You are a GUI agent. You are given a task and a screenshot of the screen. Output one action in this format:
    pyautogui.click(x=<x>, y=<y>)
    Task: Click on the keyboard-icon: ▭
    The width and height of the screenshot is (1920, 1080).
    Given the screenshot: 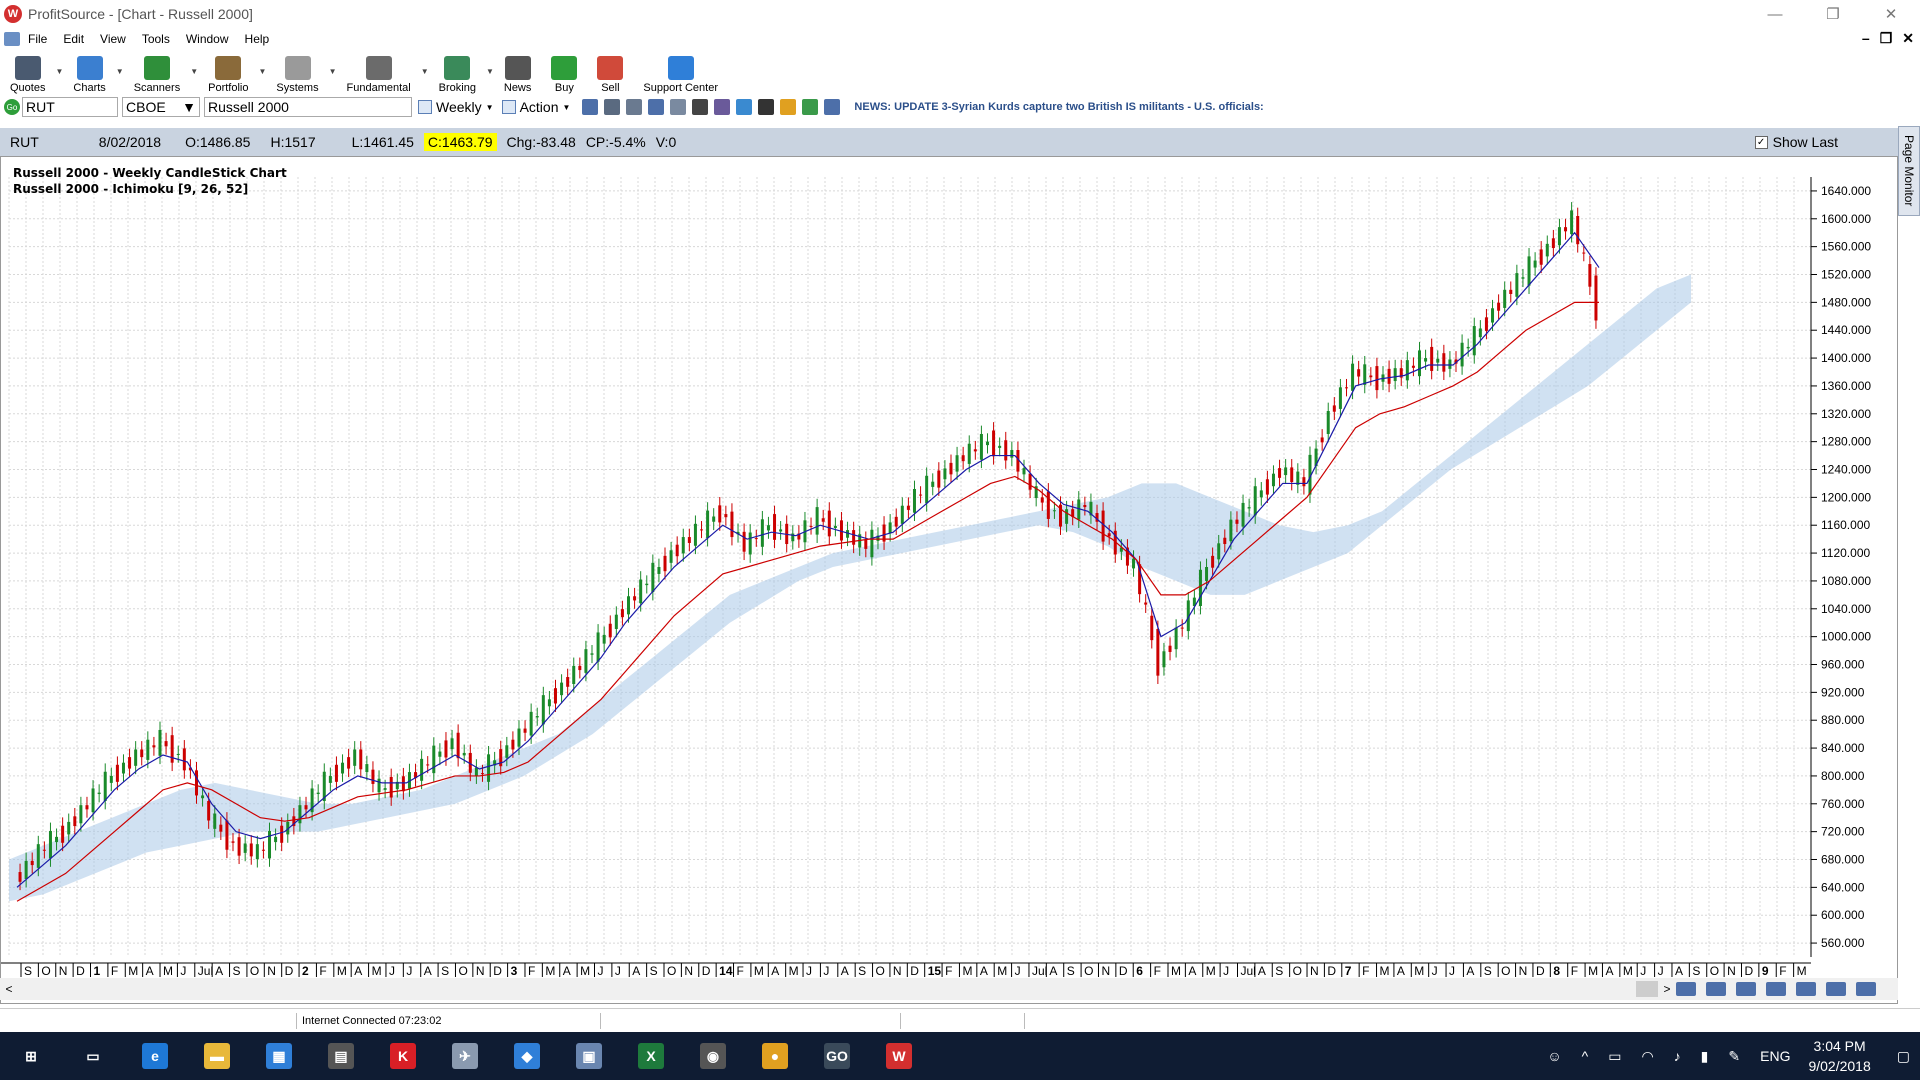 What is the action you would take?
    pyautogui.click(x=1614, y=1056)
    